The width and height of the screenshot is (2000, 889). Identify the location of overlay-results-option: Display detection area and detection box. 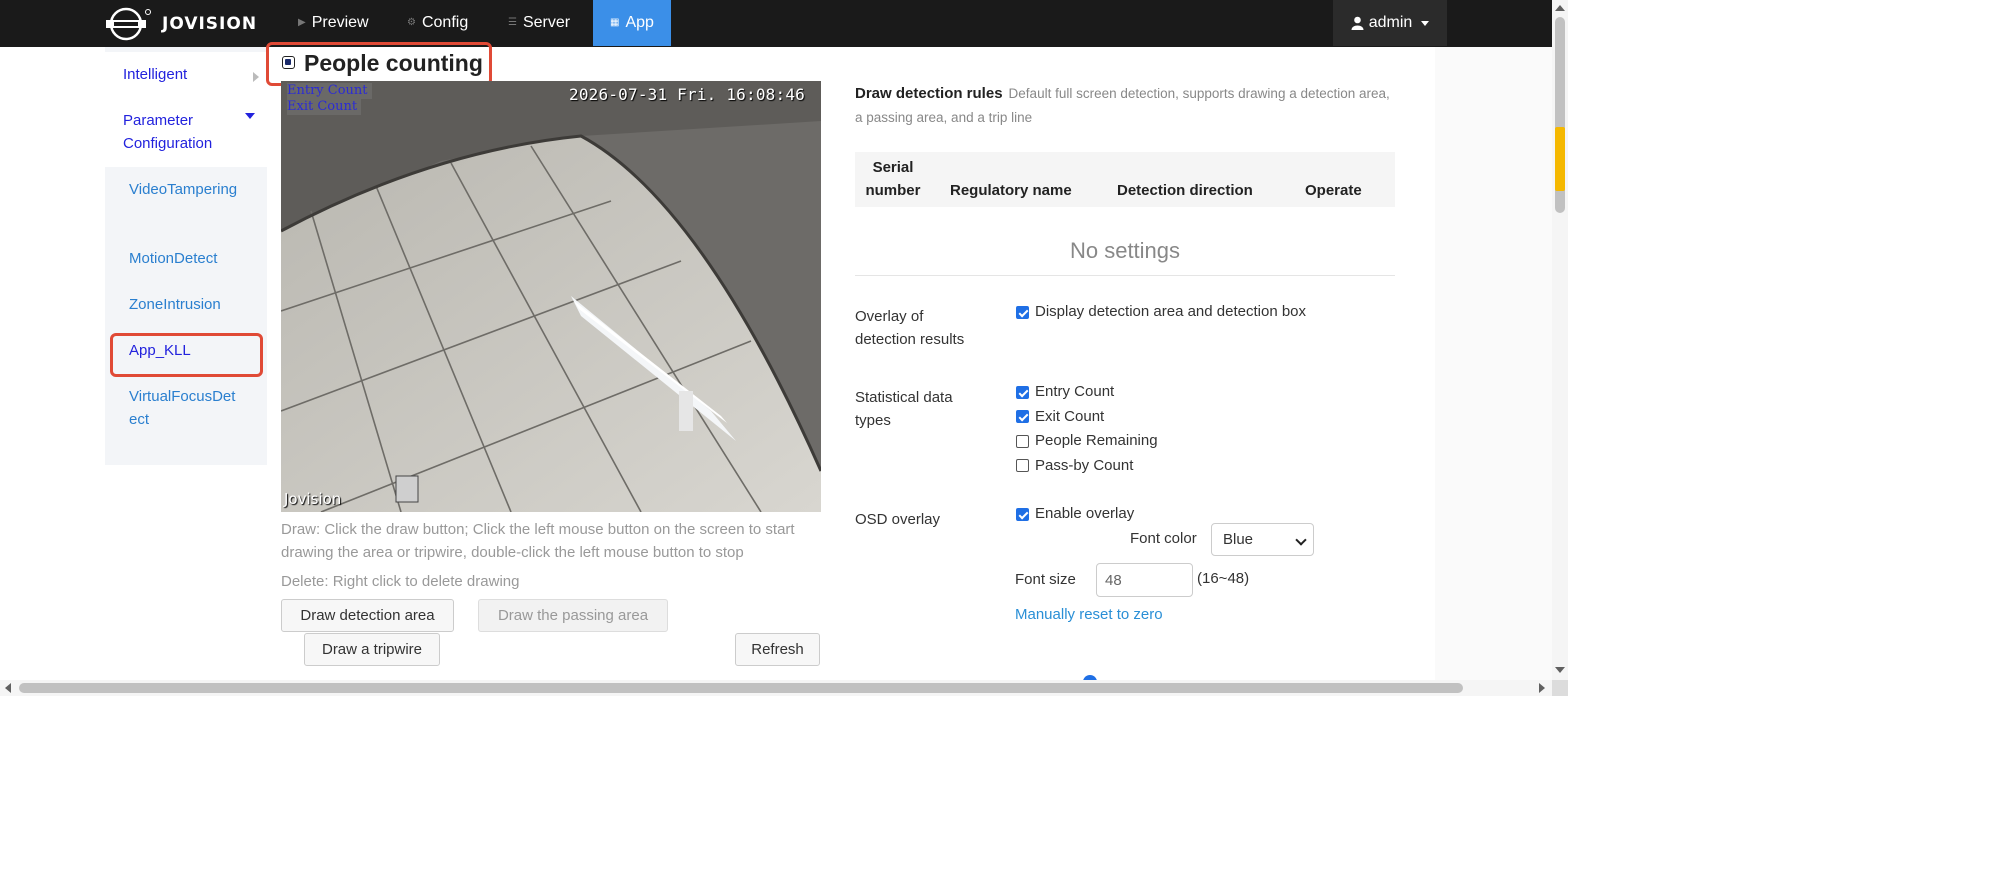
(1171, 311).